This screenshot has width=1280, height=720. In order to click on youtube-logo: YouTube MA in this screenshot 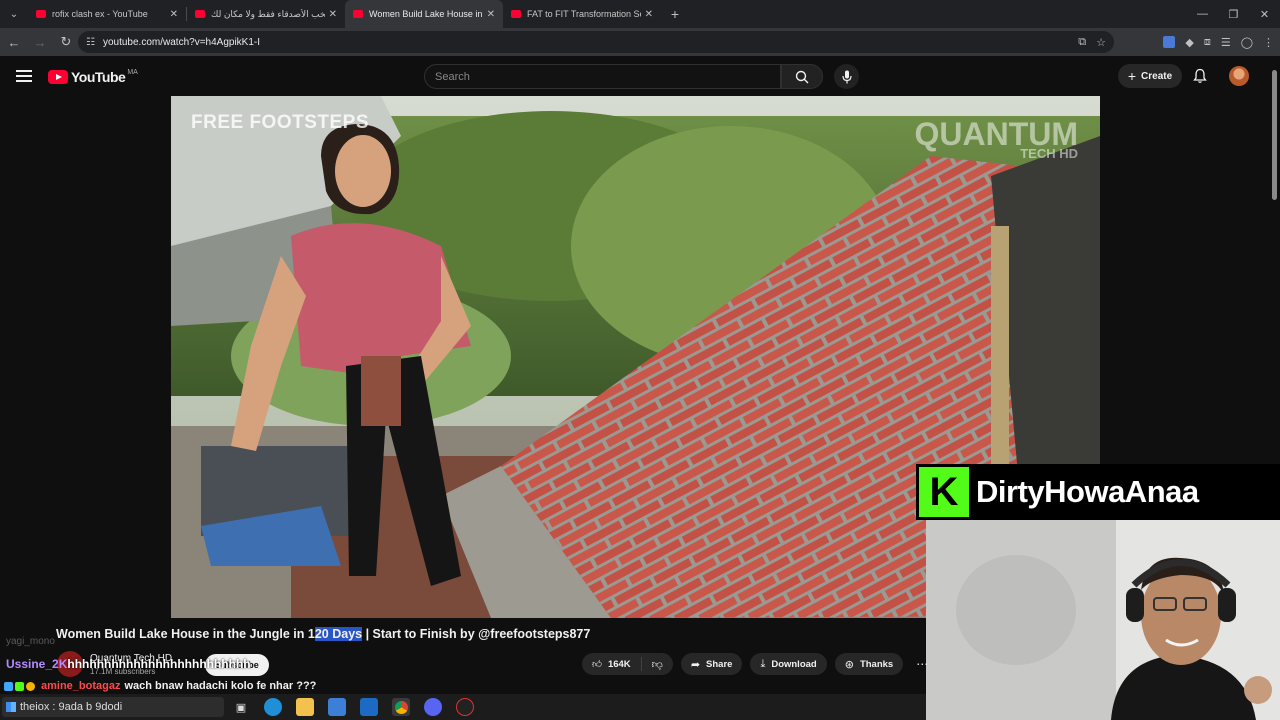, I will do `click(93, 77)`.